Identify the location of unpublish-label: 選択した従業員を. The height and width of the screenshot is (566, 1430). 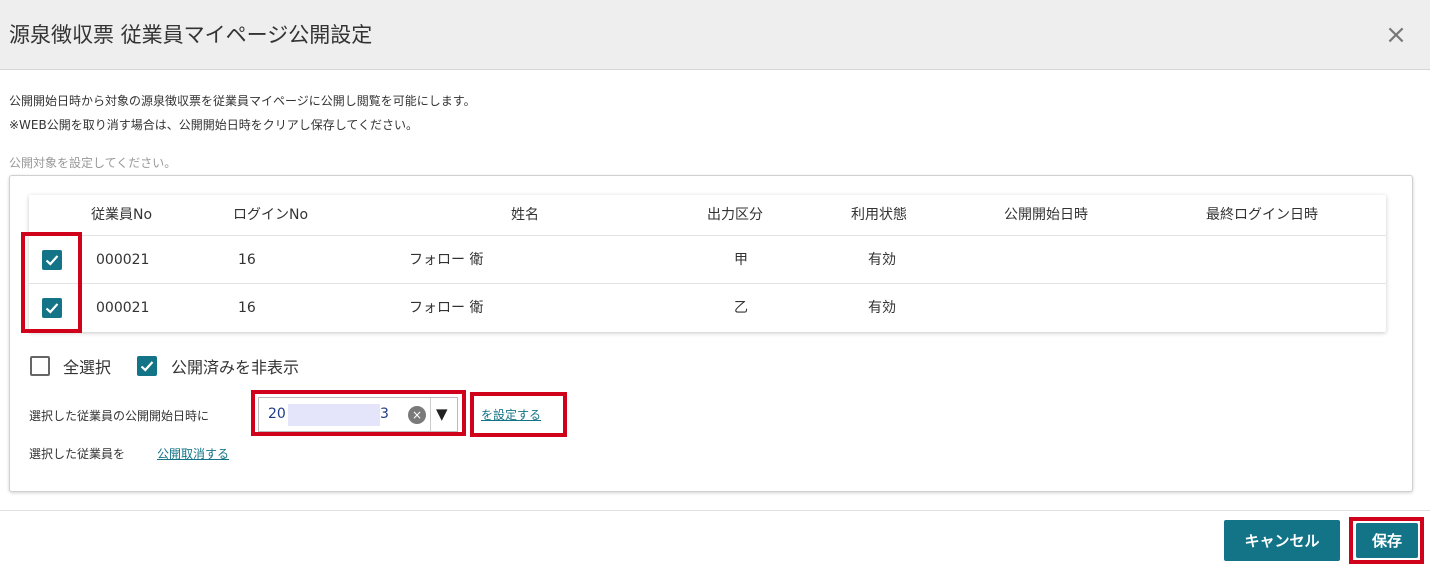
(77, 454).